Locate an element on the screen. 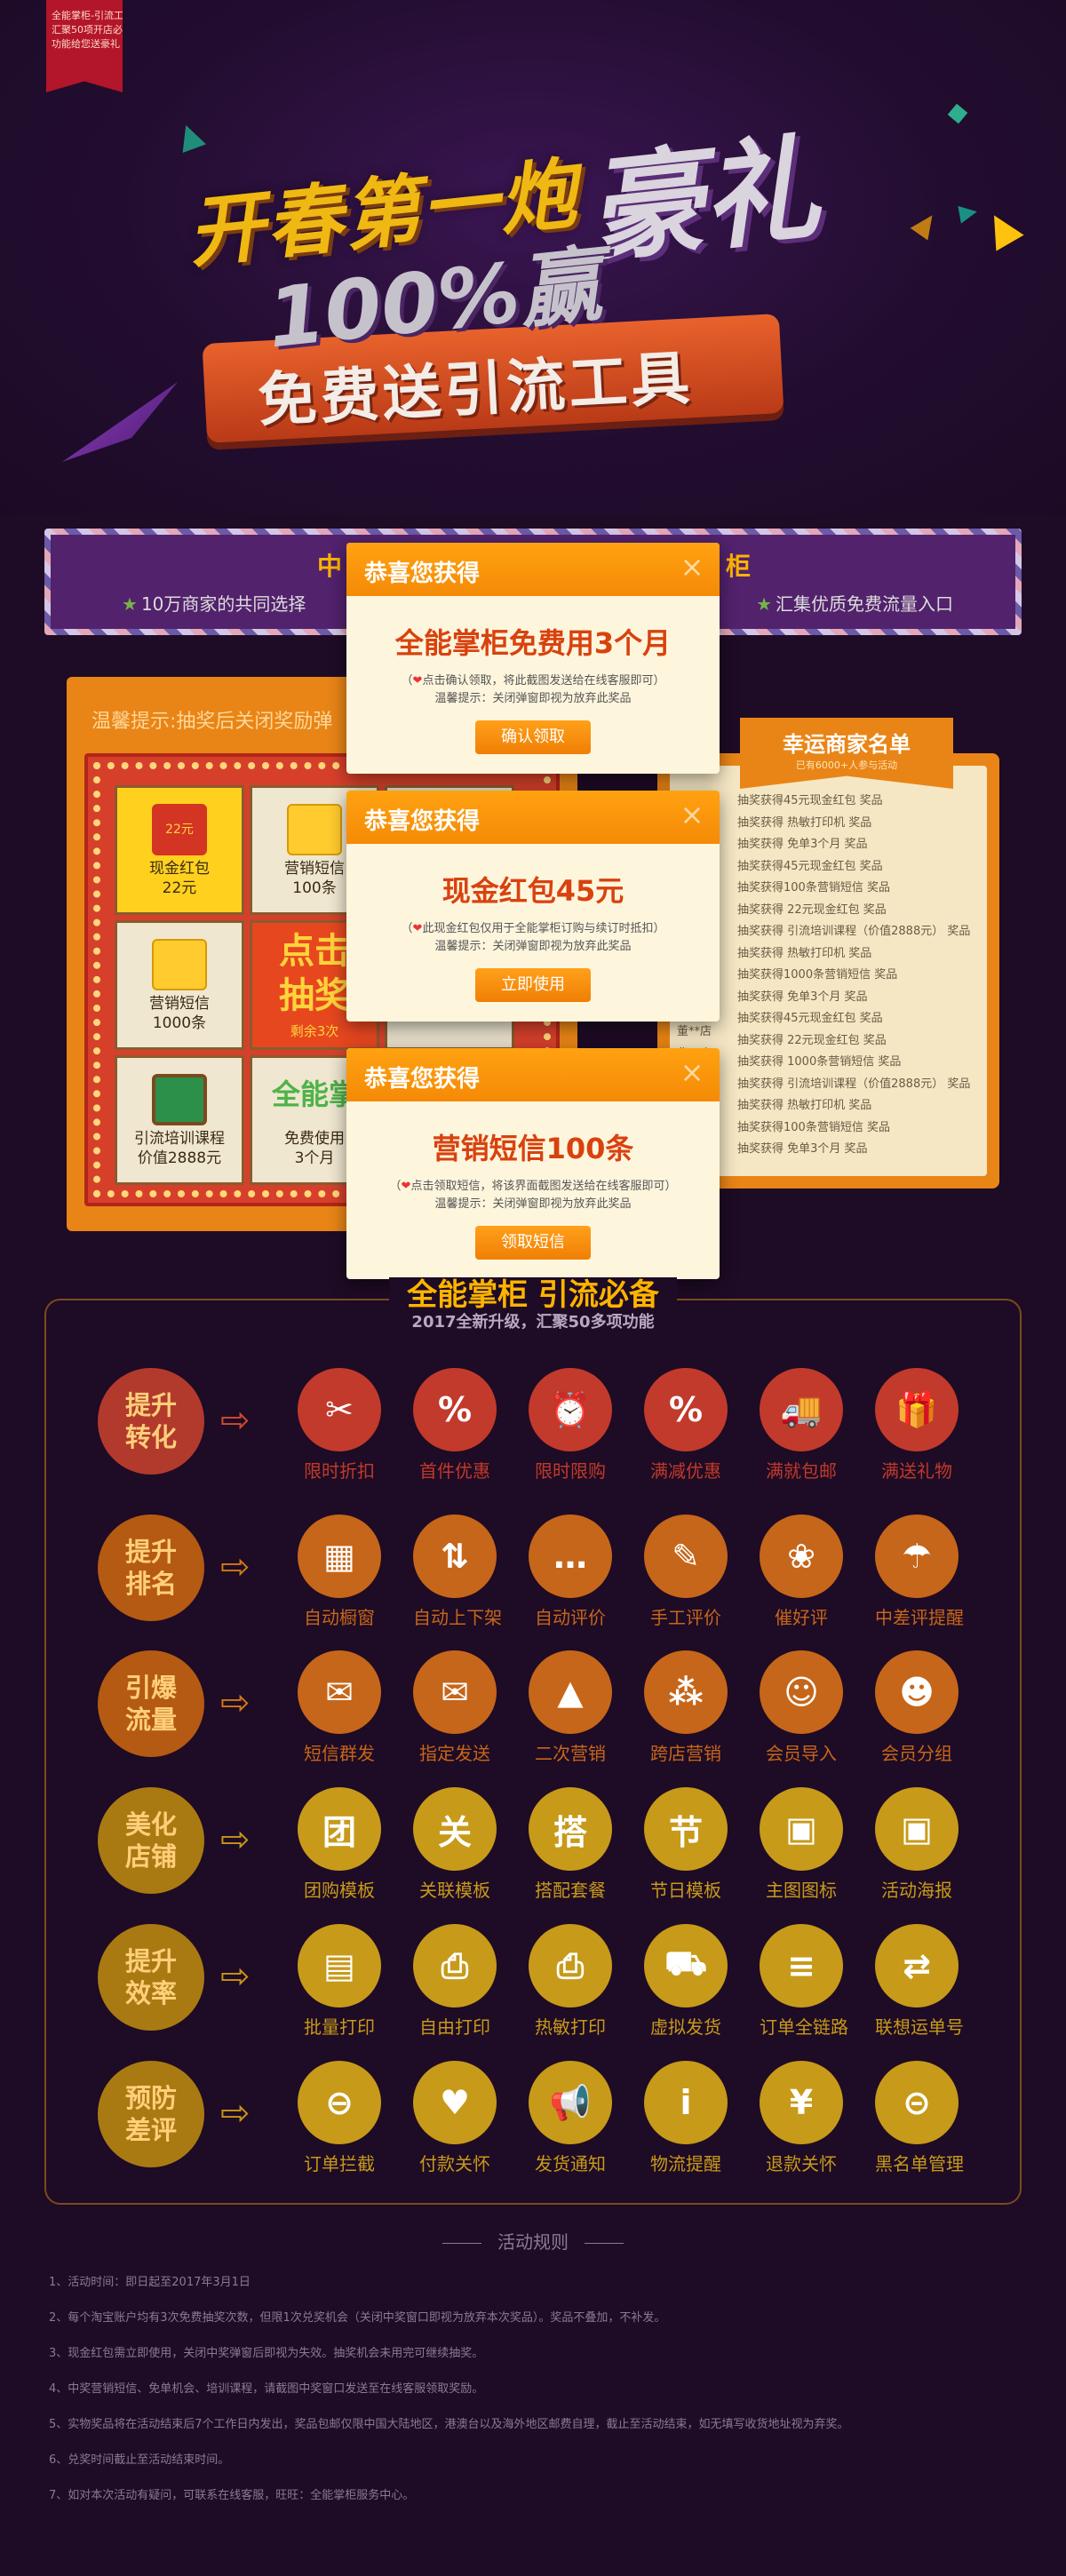 The height and width of the screenshot is (2576, 1066). tool-item: ⏰ 限时限购 is located at coordinates (570, 1425).